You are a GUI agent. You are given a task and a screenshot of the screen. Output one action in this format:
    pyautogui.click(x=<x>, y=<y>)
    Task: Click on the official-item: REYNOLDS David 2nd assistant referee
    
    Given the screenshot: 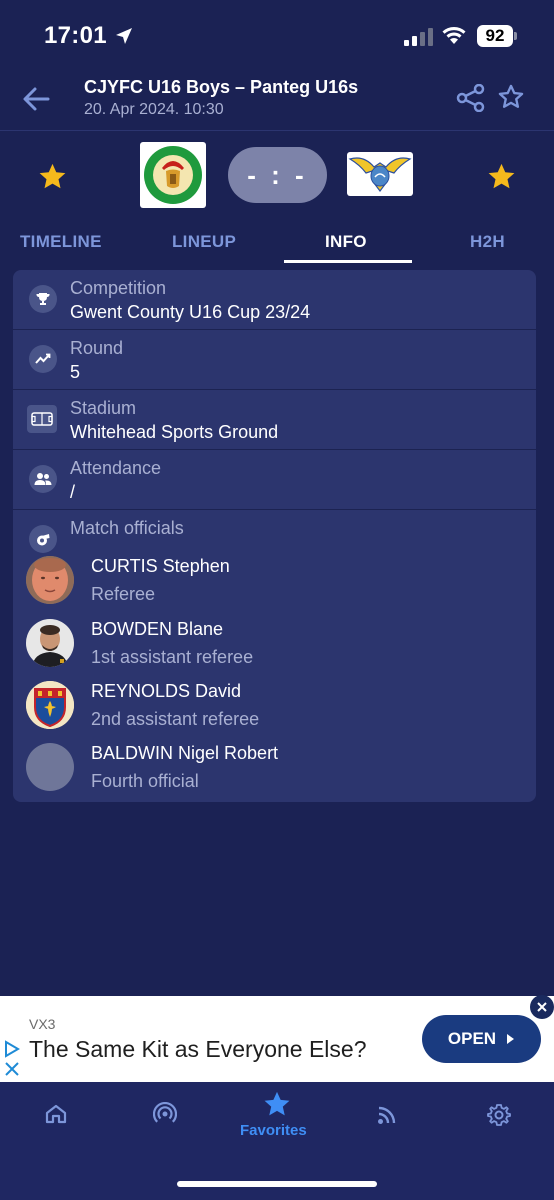 What is the action you would take?
    pyautogui.click(x=274, y=712)
    